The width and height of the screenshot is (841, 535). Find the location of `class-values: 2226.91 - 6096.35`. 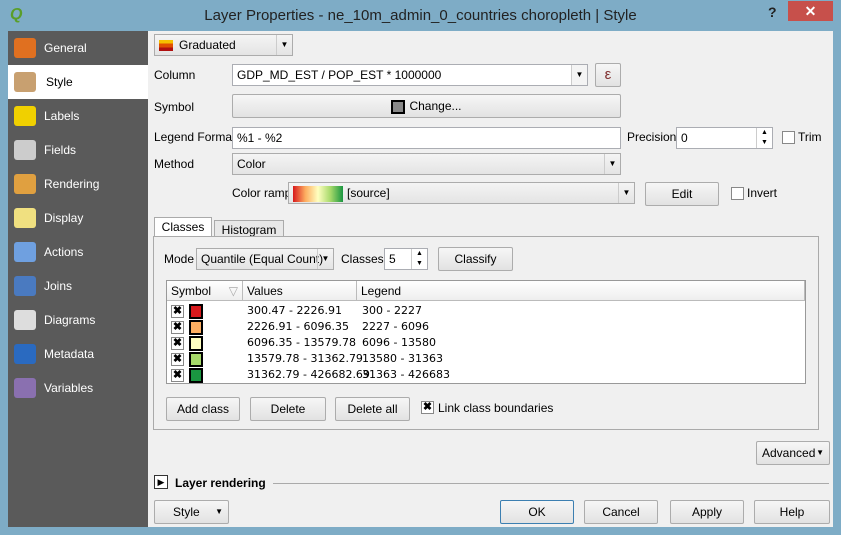

class-values: 2226.91 - 6096.35 is located at coordinates (298, 327).